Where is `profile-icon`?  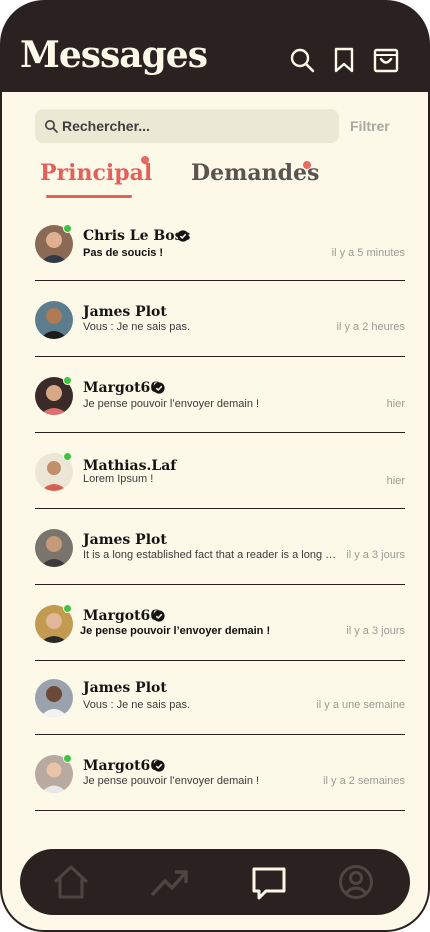 profile-icon is located at coordinates (356, 882).